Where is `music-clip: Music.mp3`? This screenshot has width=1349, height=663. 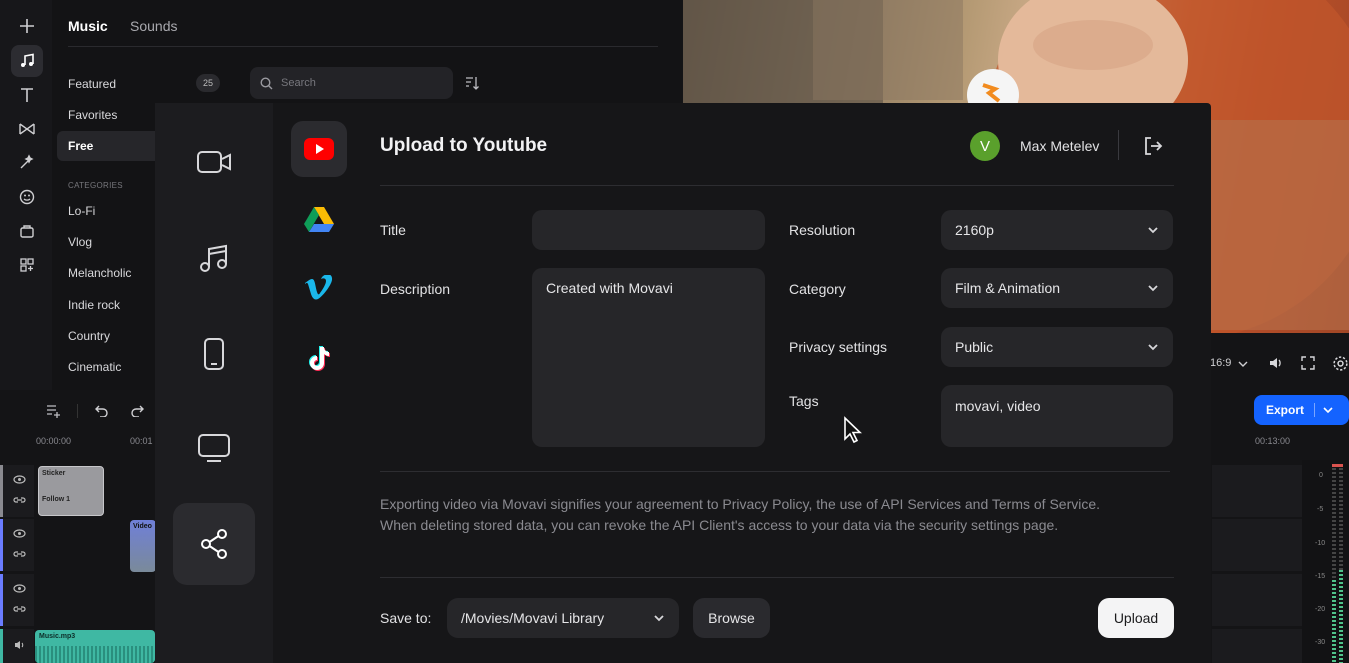
music-clip: Music.mp3 is located at coordinates (95, 646).